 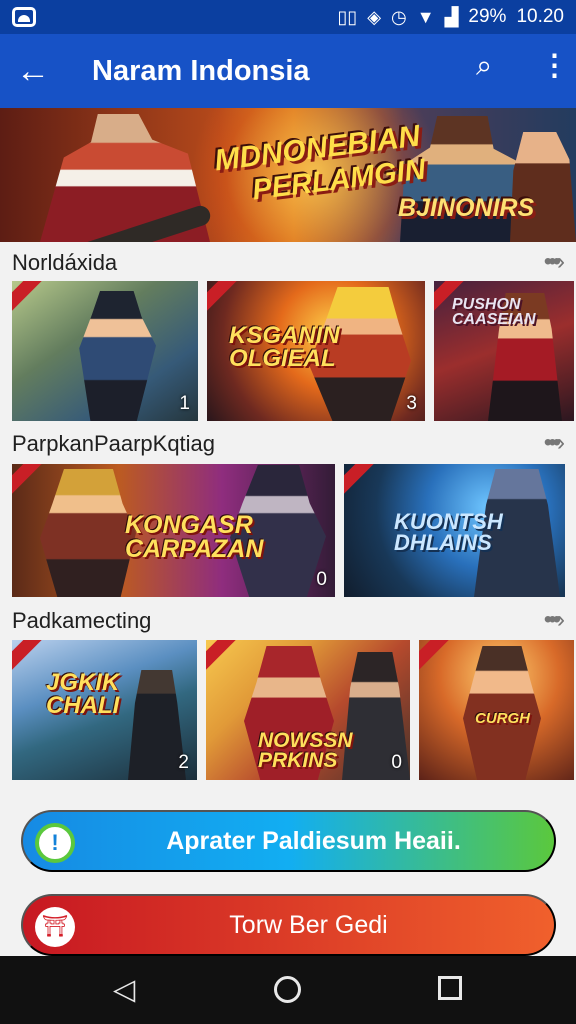 What do you see at coordinates (83, 694) in the screenshot?
I see `card-title: JGKIK CHALI` at bounding box center [83, 694].